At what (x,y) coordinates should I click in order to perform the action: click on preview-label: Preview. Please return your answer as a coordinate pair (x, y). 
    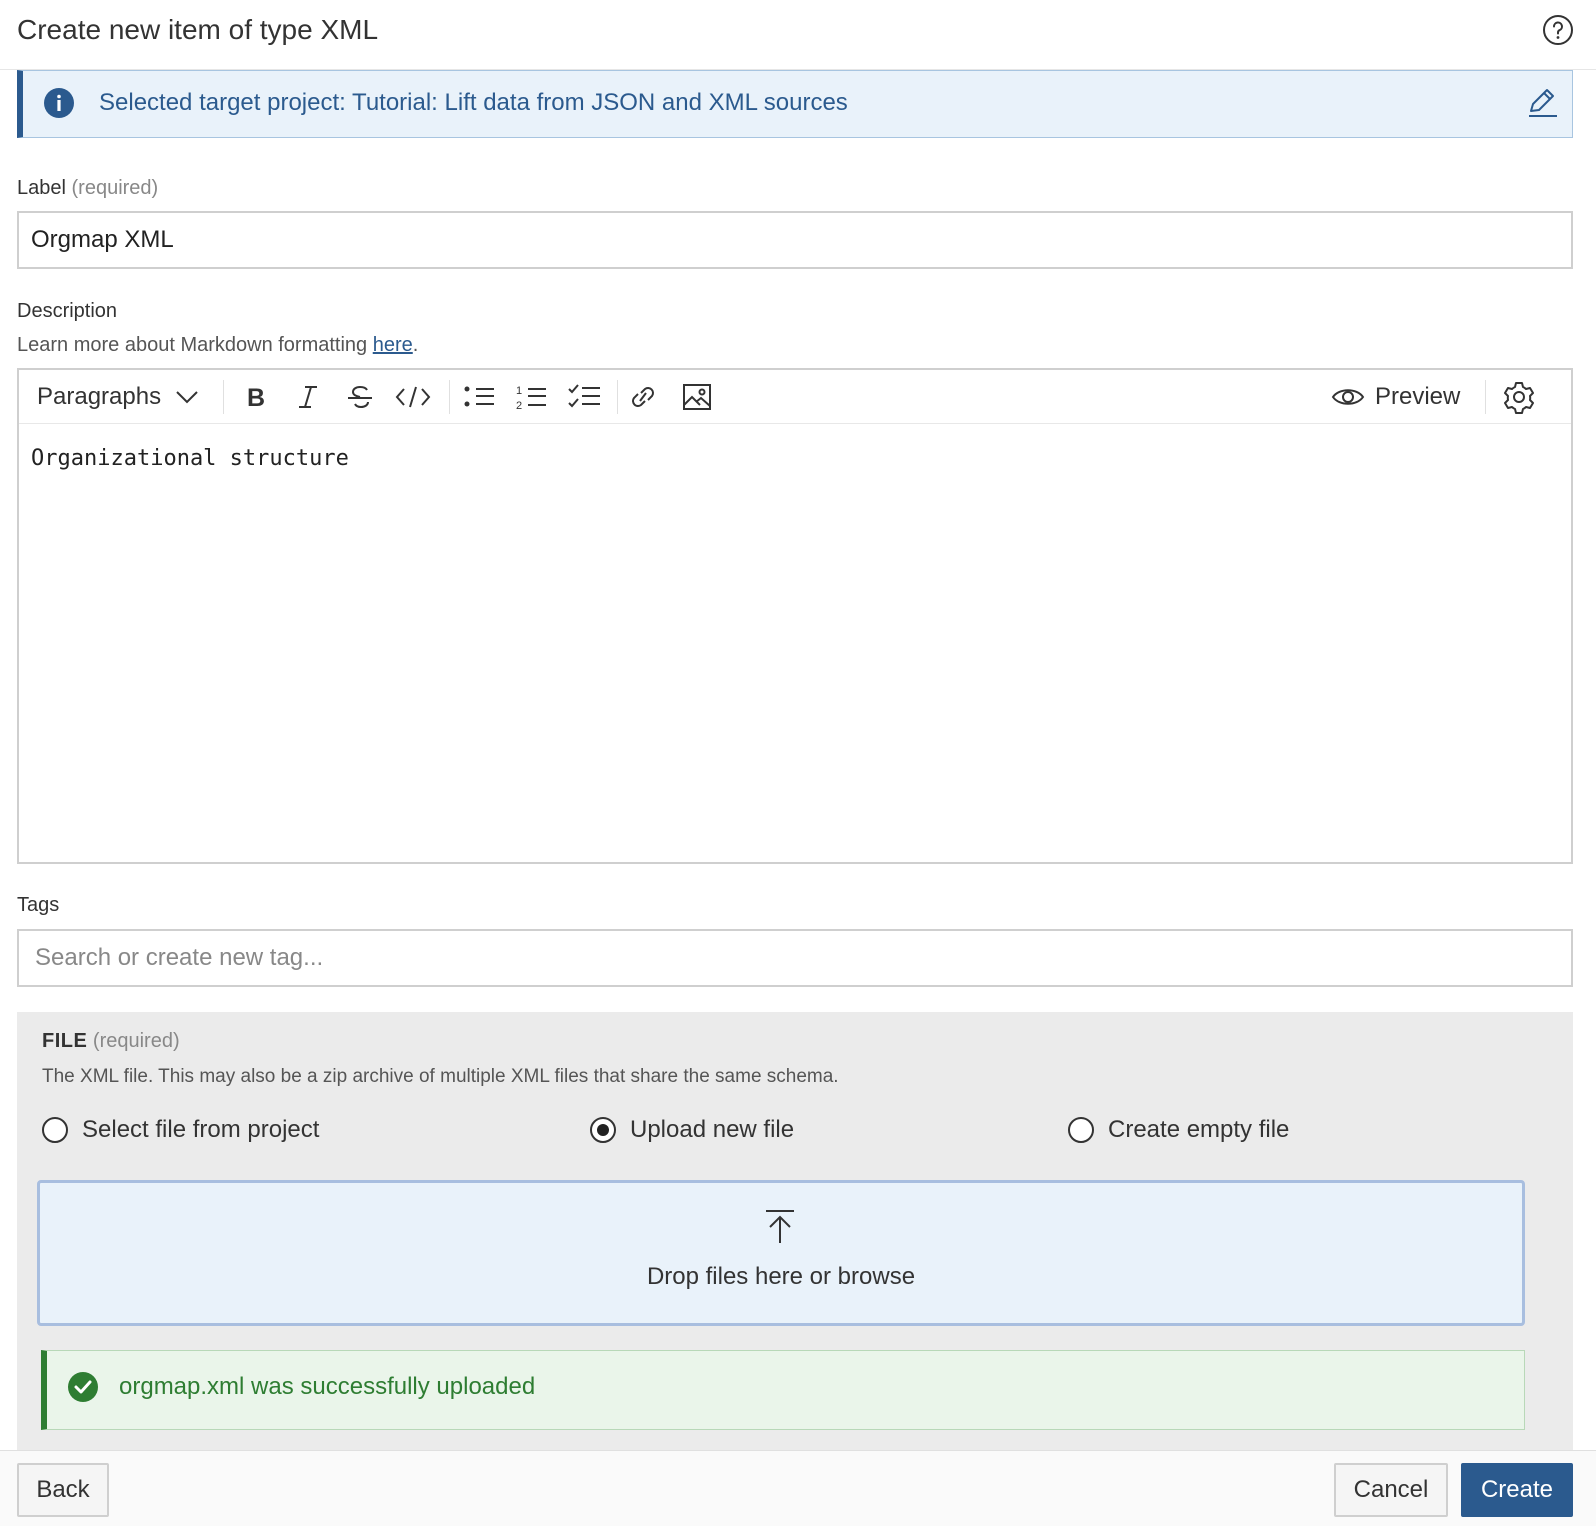
    Looking at the image, I should click on (1418, 396).